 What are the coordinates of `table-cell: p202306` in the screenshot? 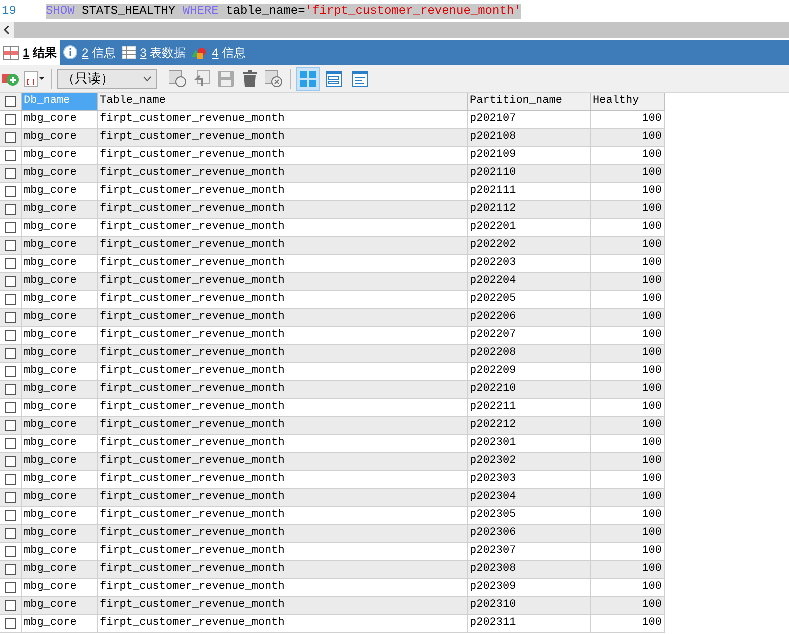 It's located at (529, 533).